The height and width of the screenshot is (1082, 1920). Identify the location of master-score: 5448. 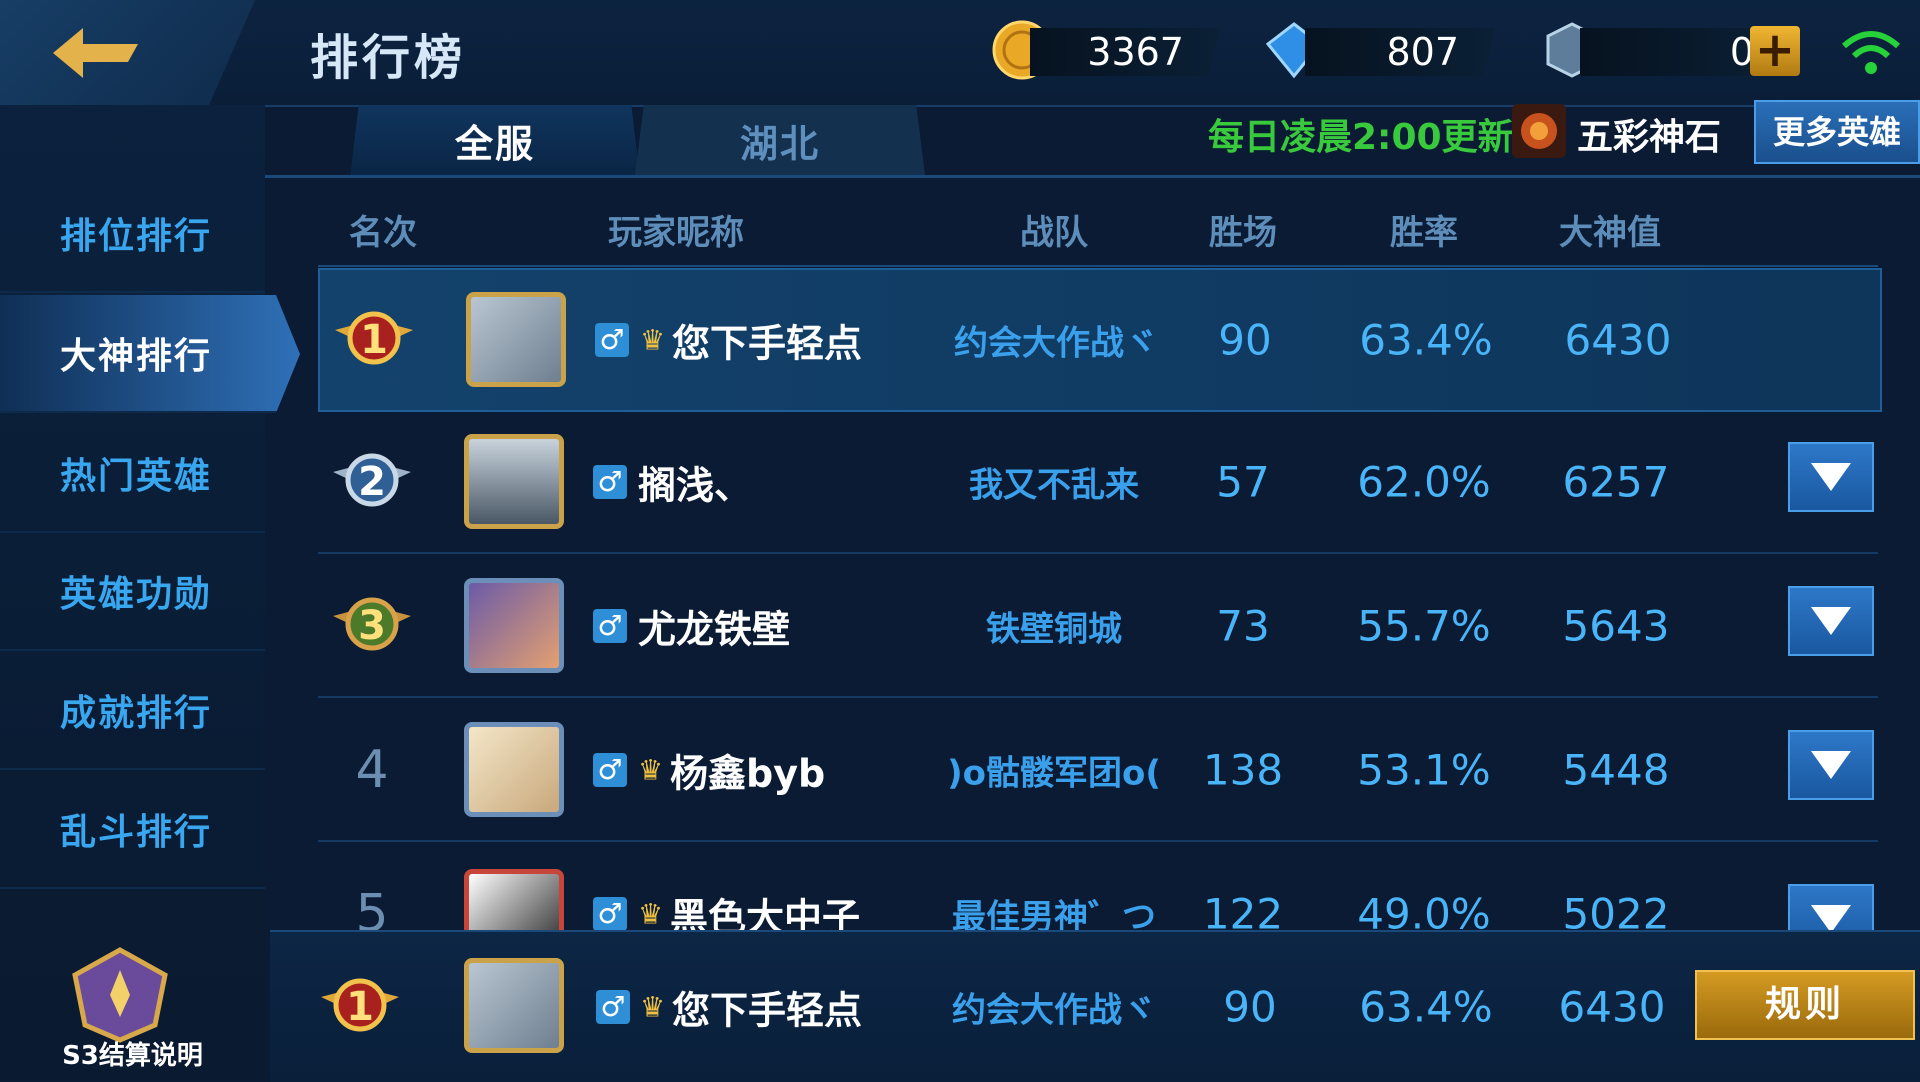
(1616, 770).